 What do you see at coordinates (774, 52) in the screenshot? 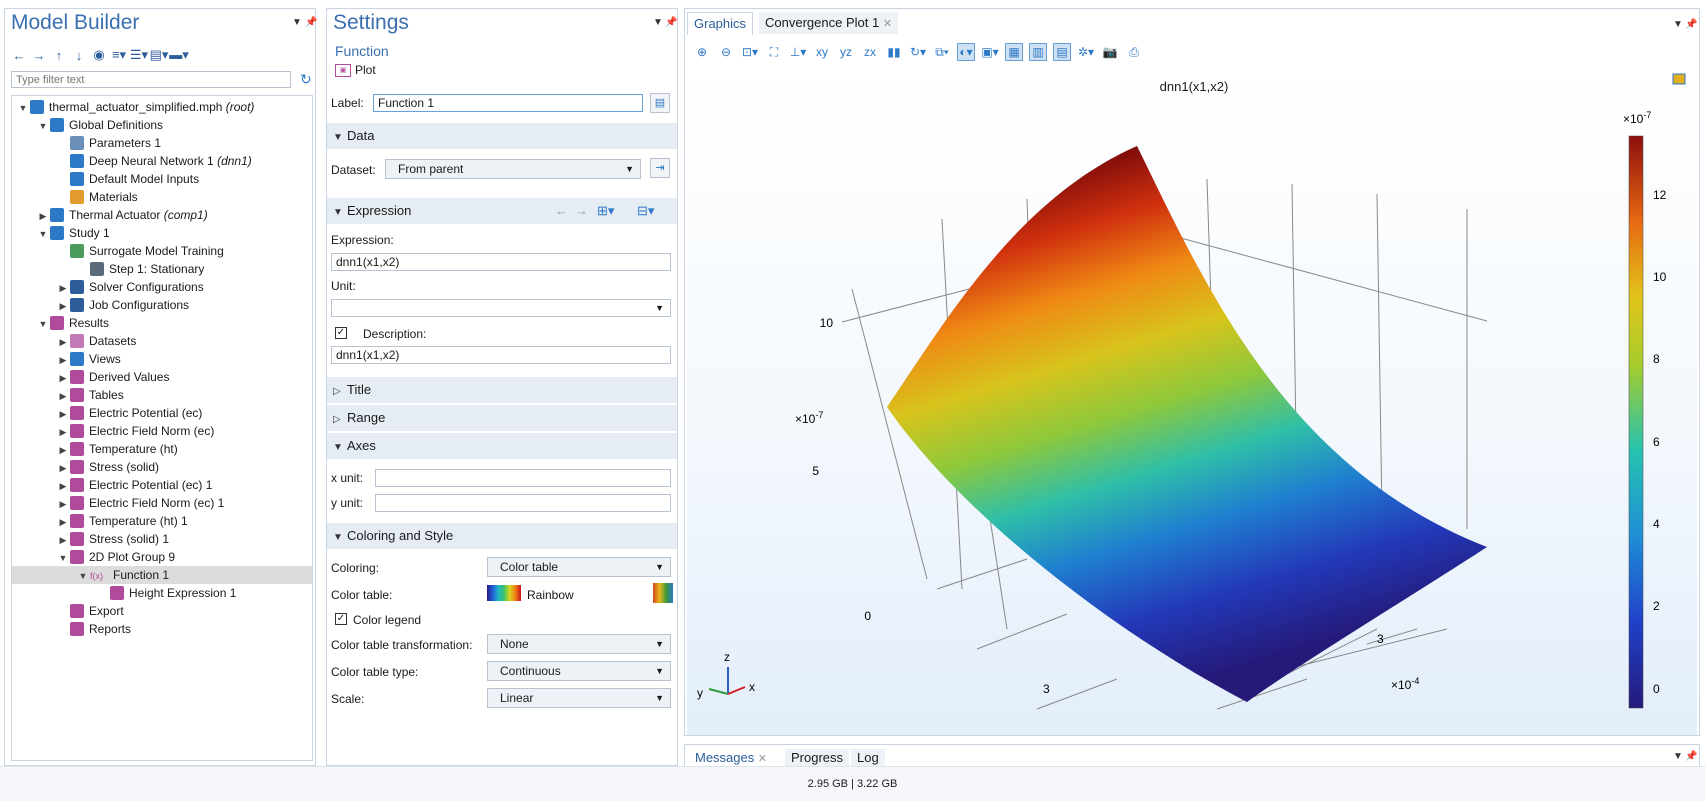
I see `zoom-extents-icon: ⛶` at bounding box center [774, 52].